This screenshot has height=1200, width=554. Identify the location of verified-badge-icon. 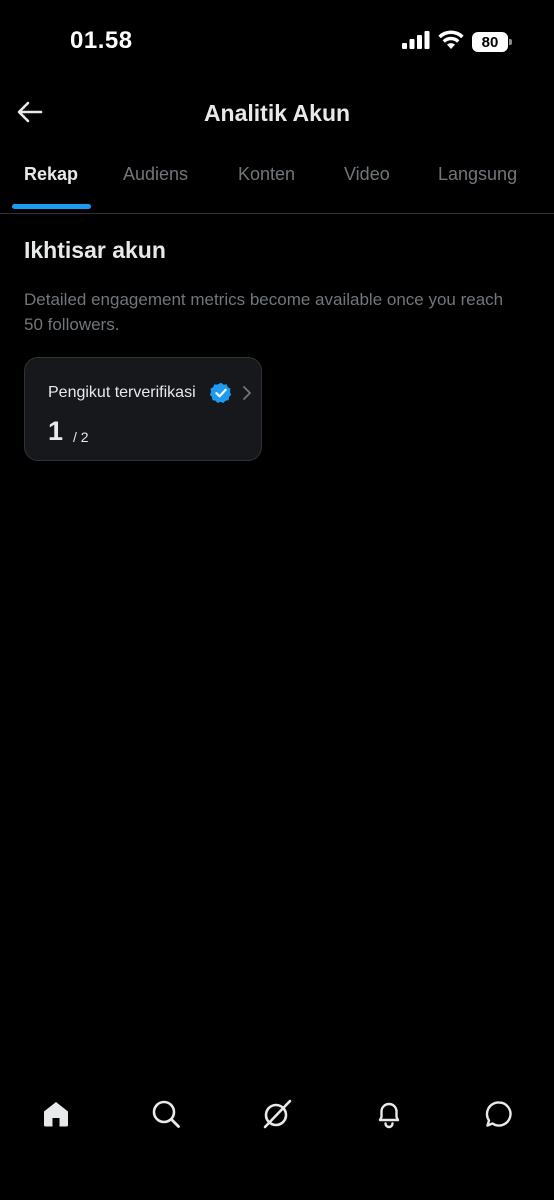
(220, 393).